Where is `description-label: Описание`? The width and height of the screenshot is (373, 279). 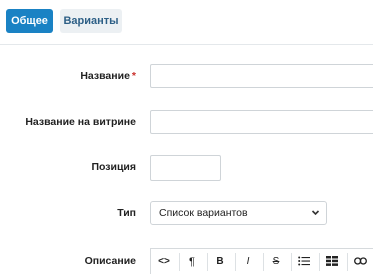
description-label: Описание is located at coordinates (110, 261).